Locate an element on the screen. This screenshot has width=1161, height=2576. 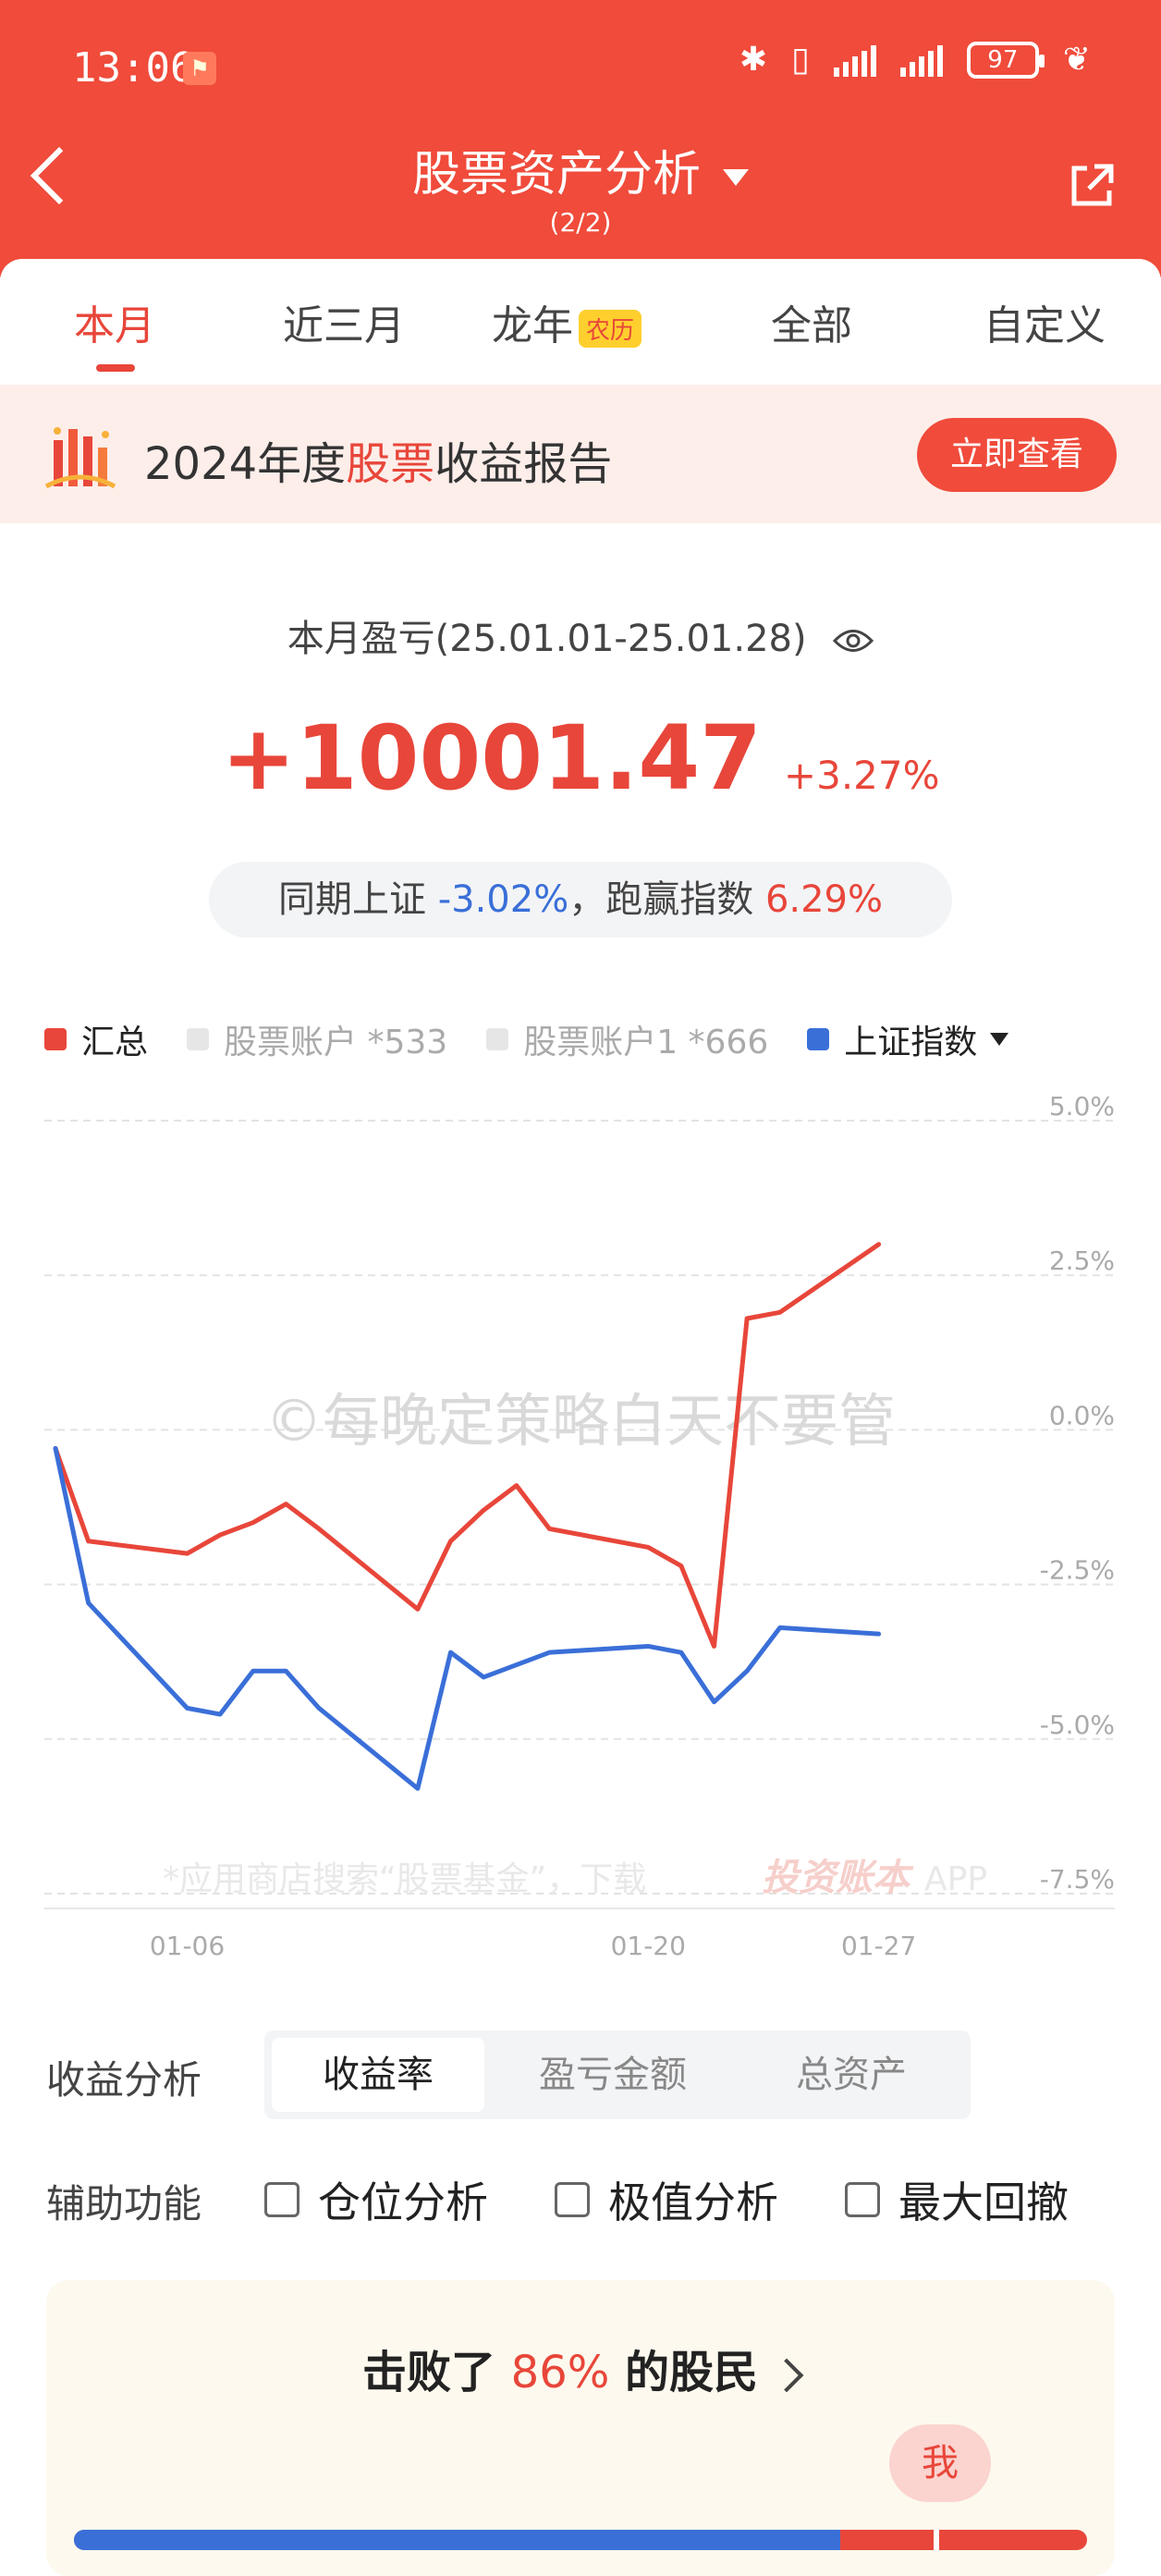
profit-percent: +3.27% is located at coordinates (862, 776).